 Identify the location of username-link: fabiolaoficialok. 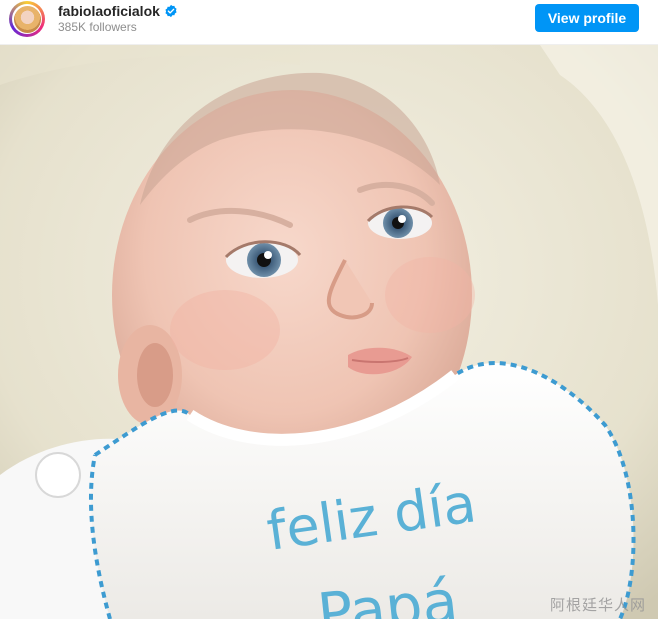
(109, 11).